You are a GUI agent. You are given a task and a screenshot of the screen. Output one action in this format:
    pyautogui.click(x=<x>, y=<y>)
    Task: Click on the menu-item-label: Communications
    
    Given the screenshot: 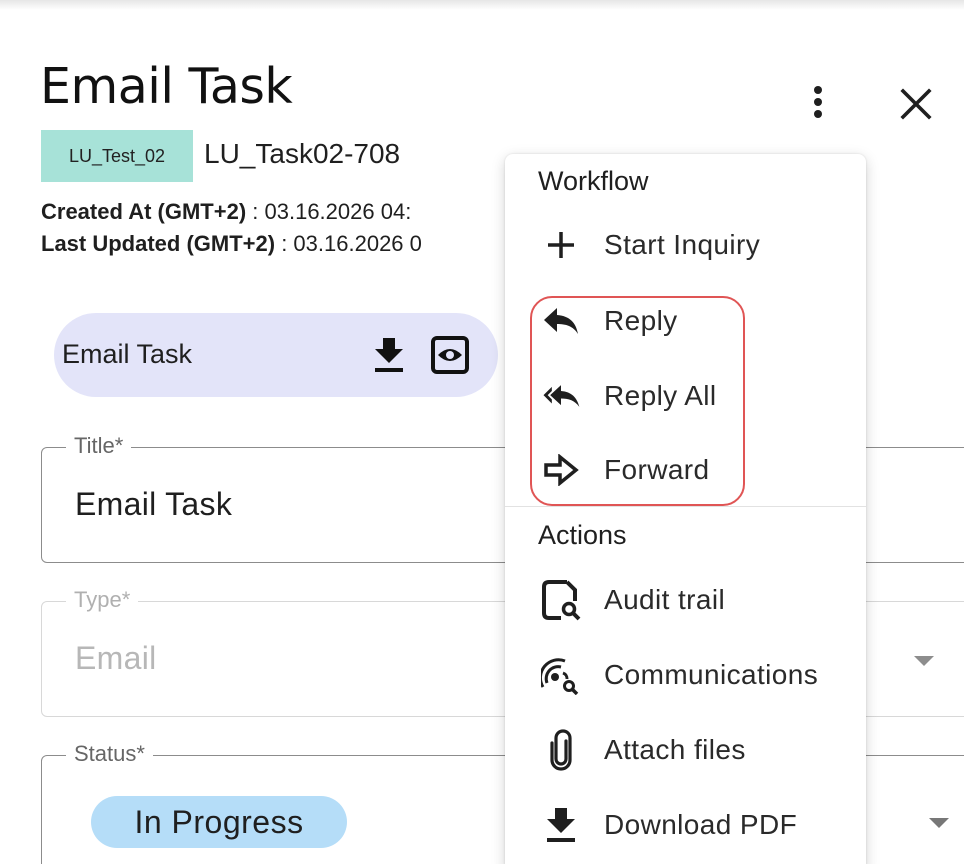 What is the action you would take?
    pyautogui.click(x=711, y=674)
    